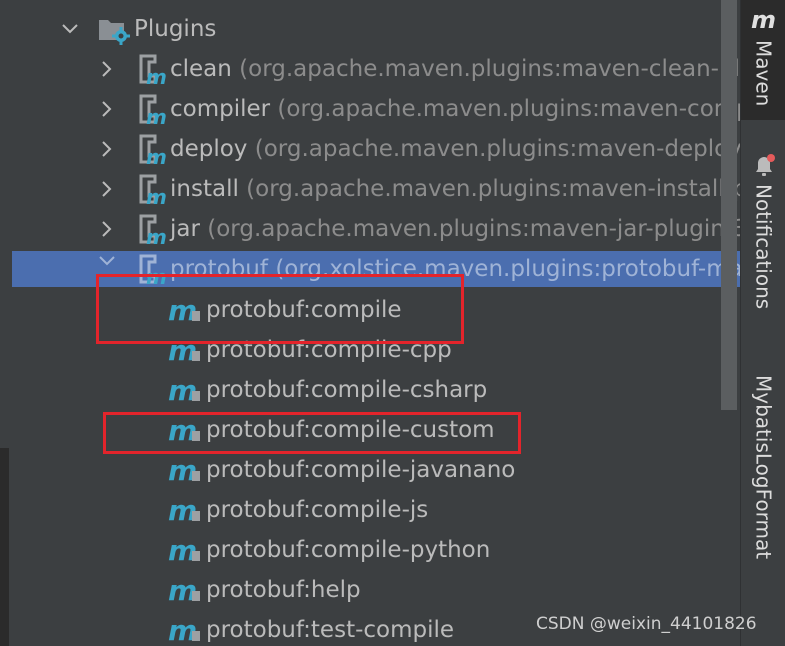 The height and width of the screenshot is (646, 785). I want to click on tree-row-goal-compile-python: m protobuf:compile-python, so click(370, 550).